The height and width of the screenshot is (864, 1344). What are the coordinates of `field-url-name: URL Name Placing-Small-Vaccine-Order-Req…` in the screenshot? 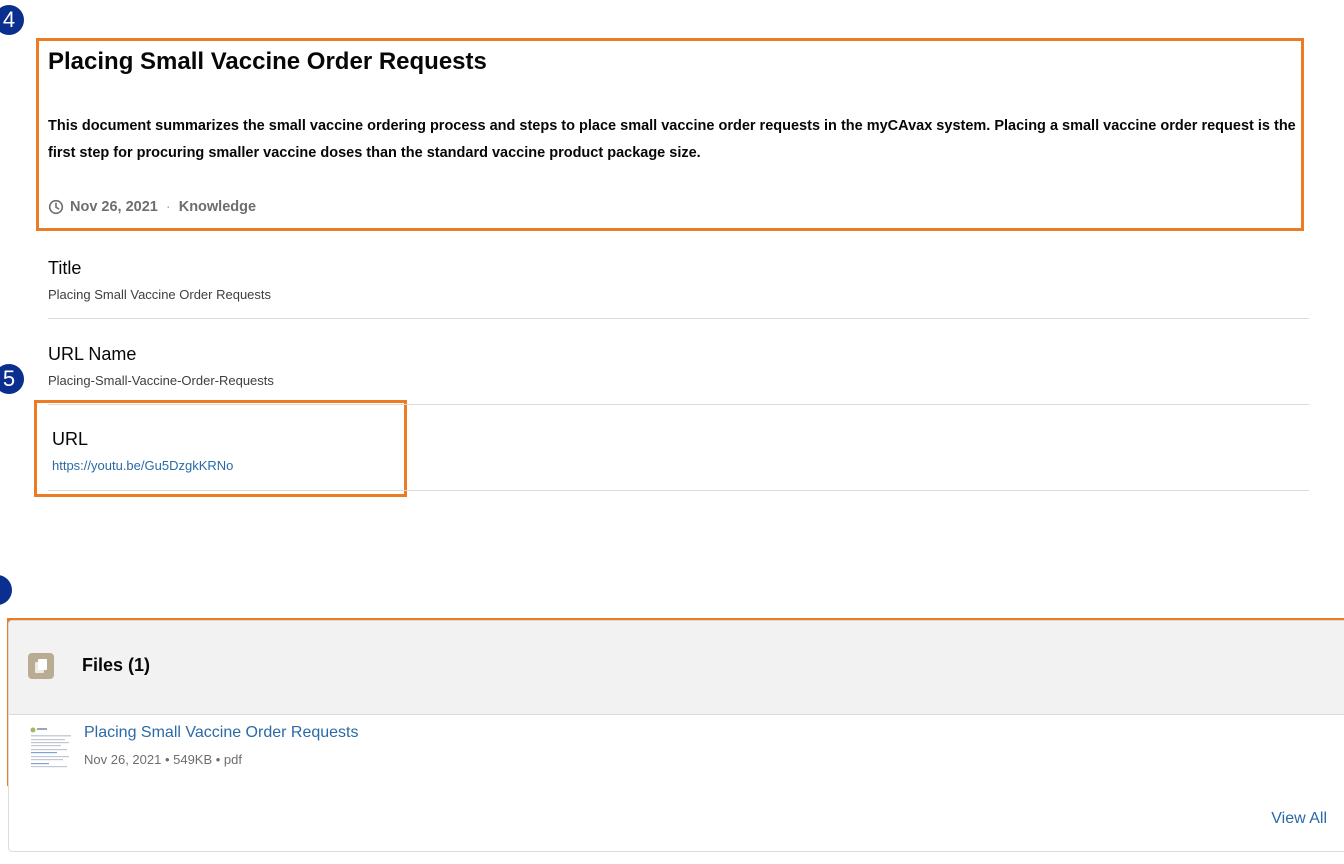 It's located at (678, 366).